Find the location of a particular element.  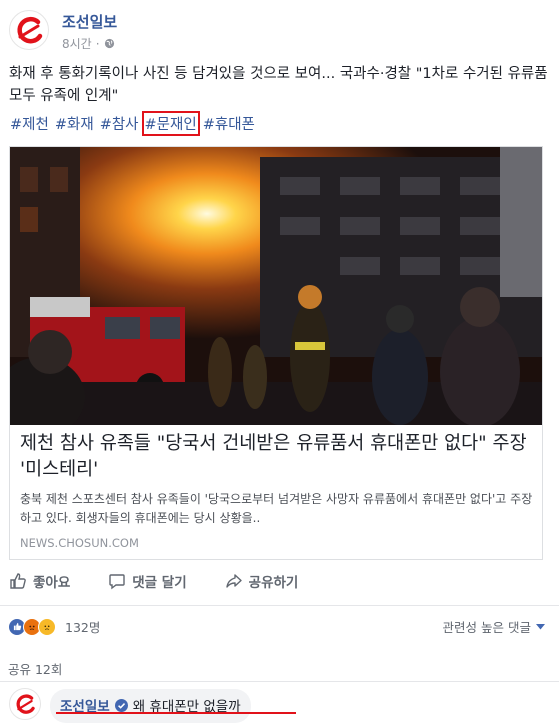

comment-label: 댓글 달기 is located at coordinates (159, 583).